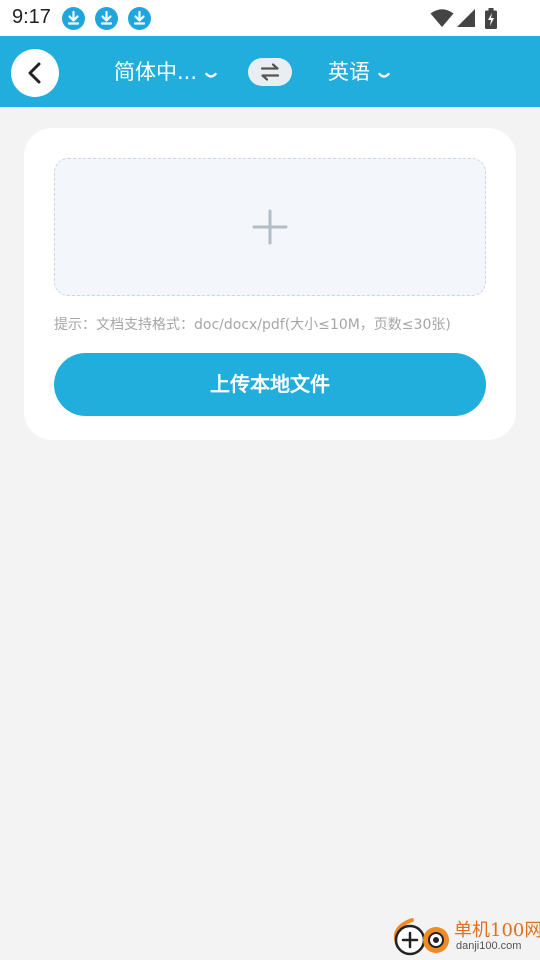  I want to click on chevron-left-icon, so click(34, 73).